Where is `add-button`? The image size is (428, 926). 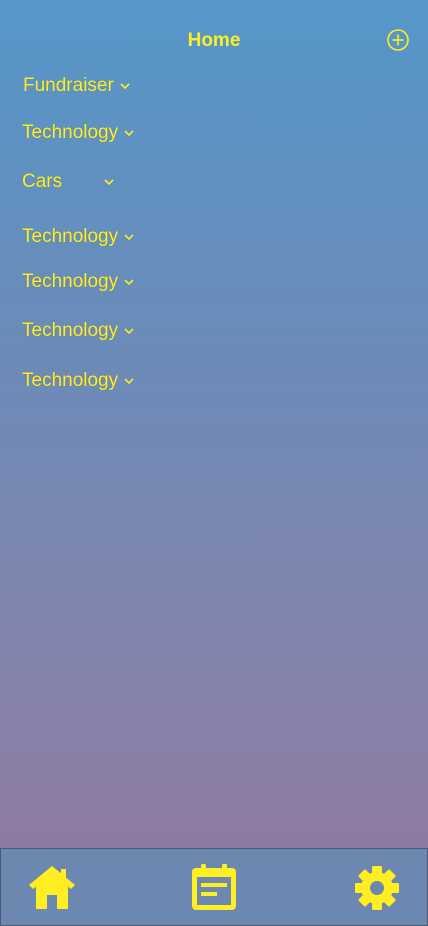
add-button is located at coordinates (398, 40).